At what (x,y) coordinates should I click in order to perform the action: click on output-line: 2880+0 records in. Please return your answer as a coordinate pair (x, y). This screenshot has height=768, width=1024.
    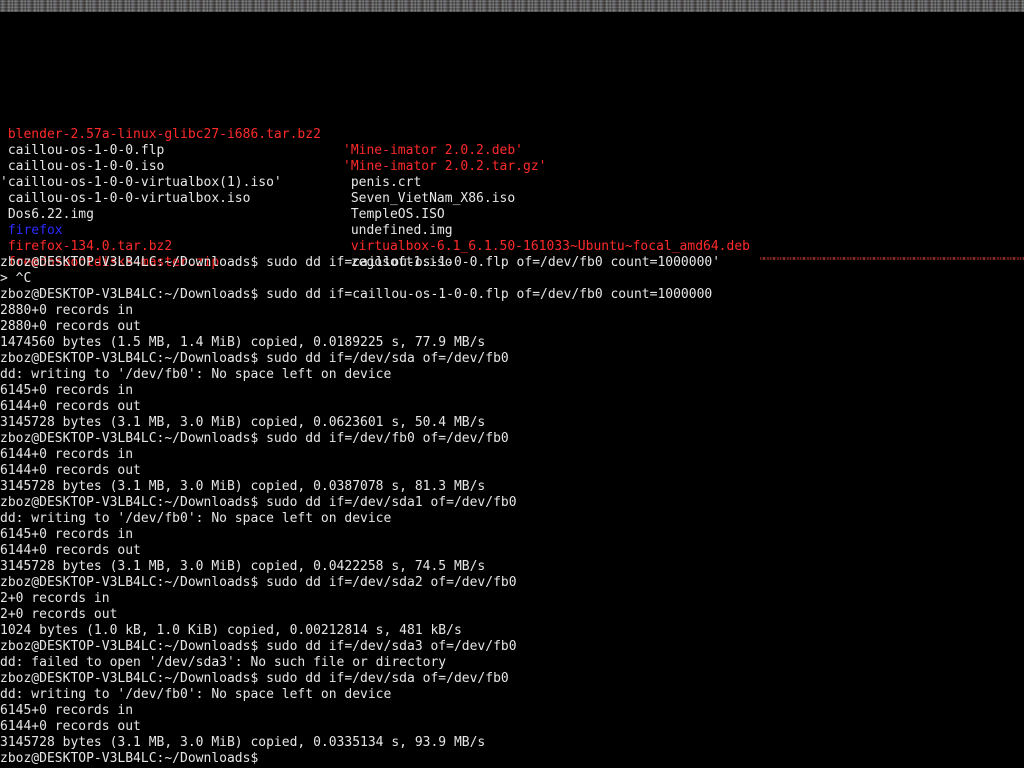
    Looking at the image, I should click on (67, 310).